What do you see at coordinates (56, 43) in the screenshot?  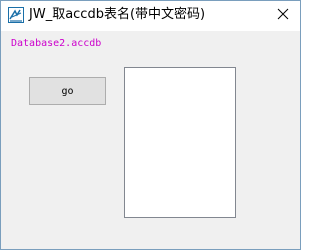 I see `file-name-label: Database2.accdb` at bounding box center [56, 43].